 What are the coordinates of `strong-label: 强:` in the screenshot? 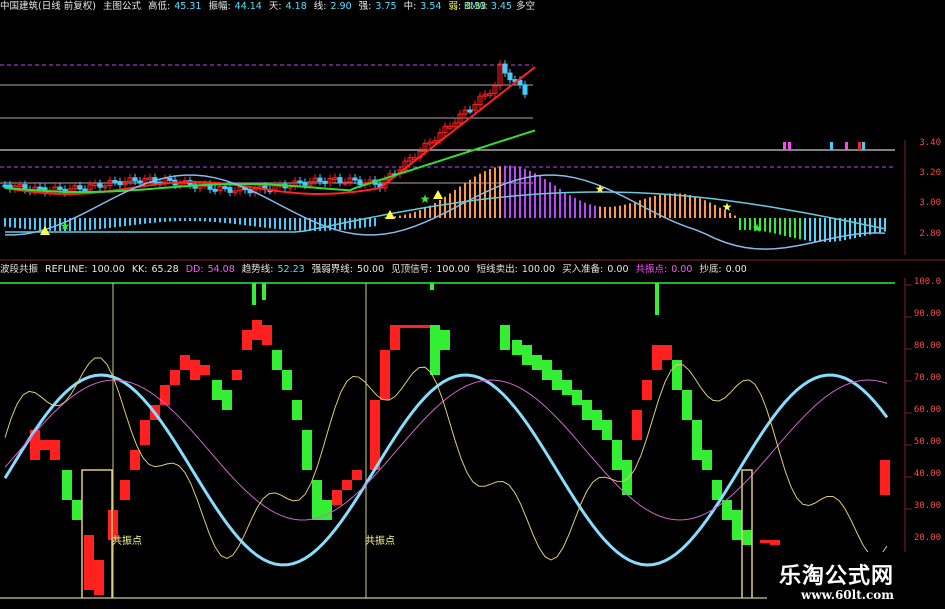 It's located at (365, 6).